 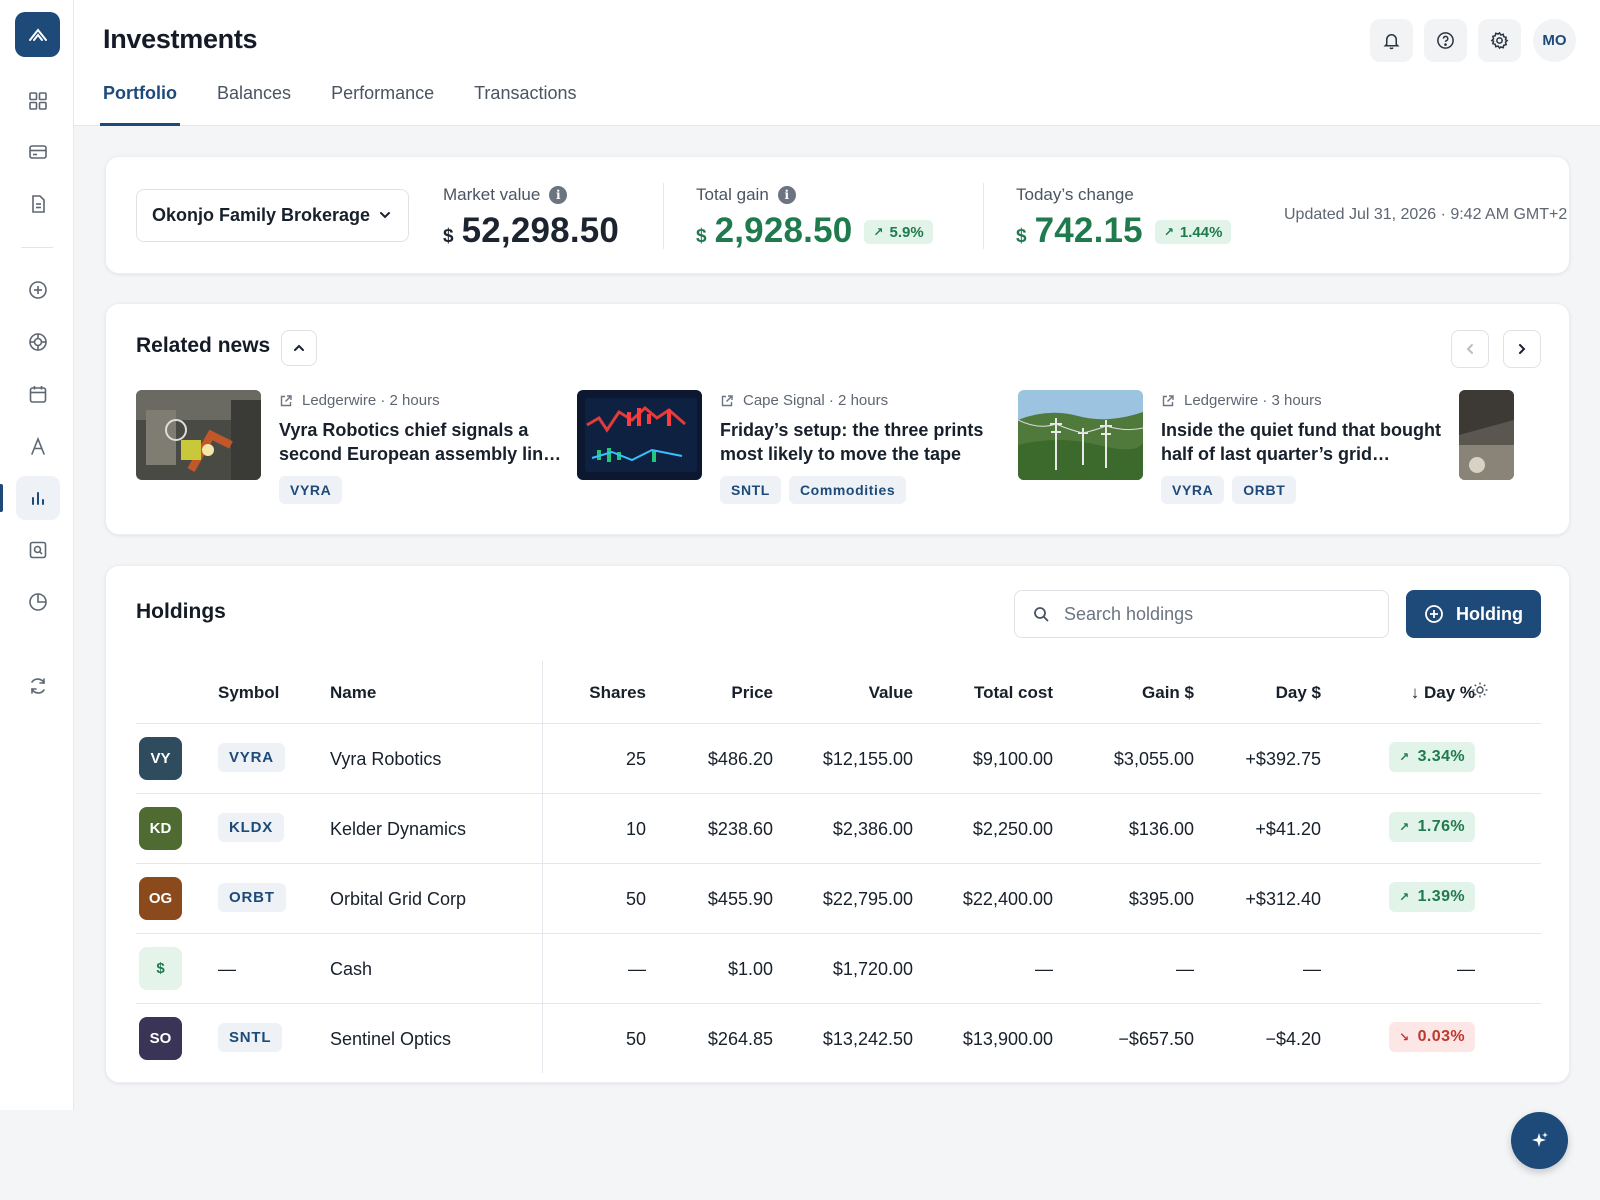 I want to click on news-next-button, so click(x=1522, y=349).